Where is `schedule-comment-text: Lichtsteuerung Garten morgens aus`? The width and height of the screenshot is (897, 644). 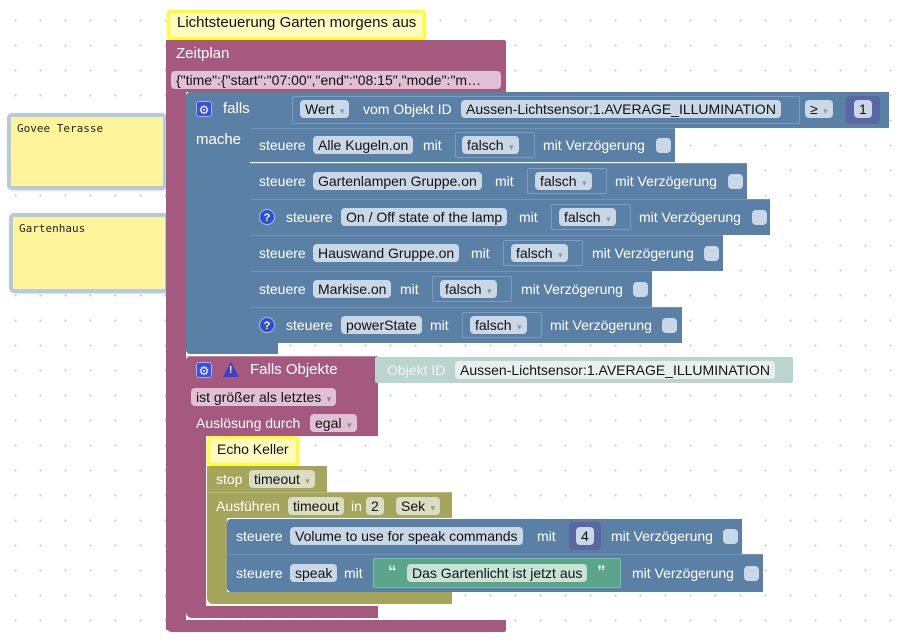 schedule-comment-text: Lichtsteuerung Garten morgens aus is located at coordinates (297, 22).